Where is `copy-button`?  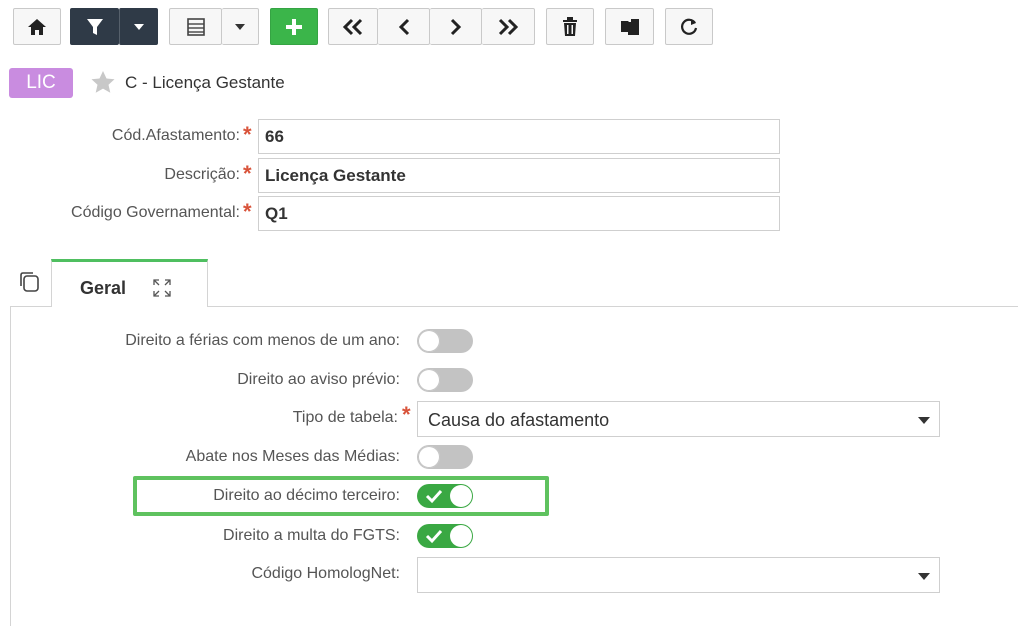
copy-button is located at coordinates (629, 26).